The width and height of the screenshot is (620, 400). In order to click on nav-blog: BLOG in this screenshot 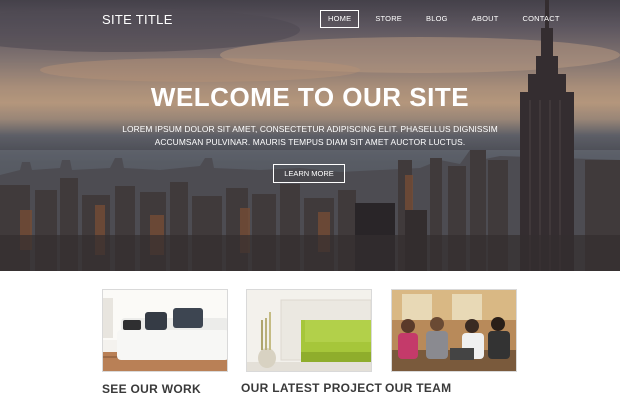, I will do `click(437, 19)`.